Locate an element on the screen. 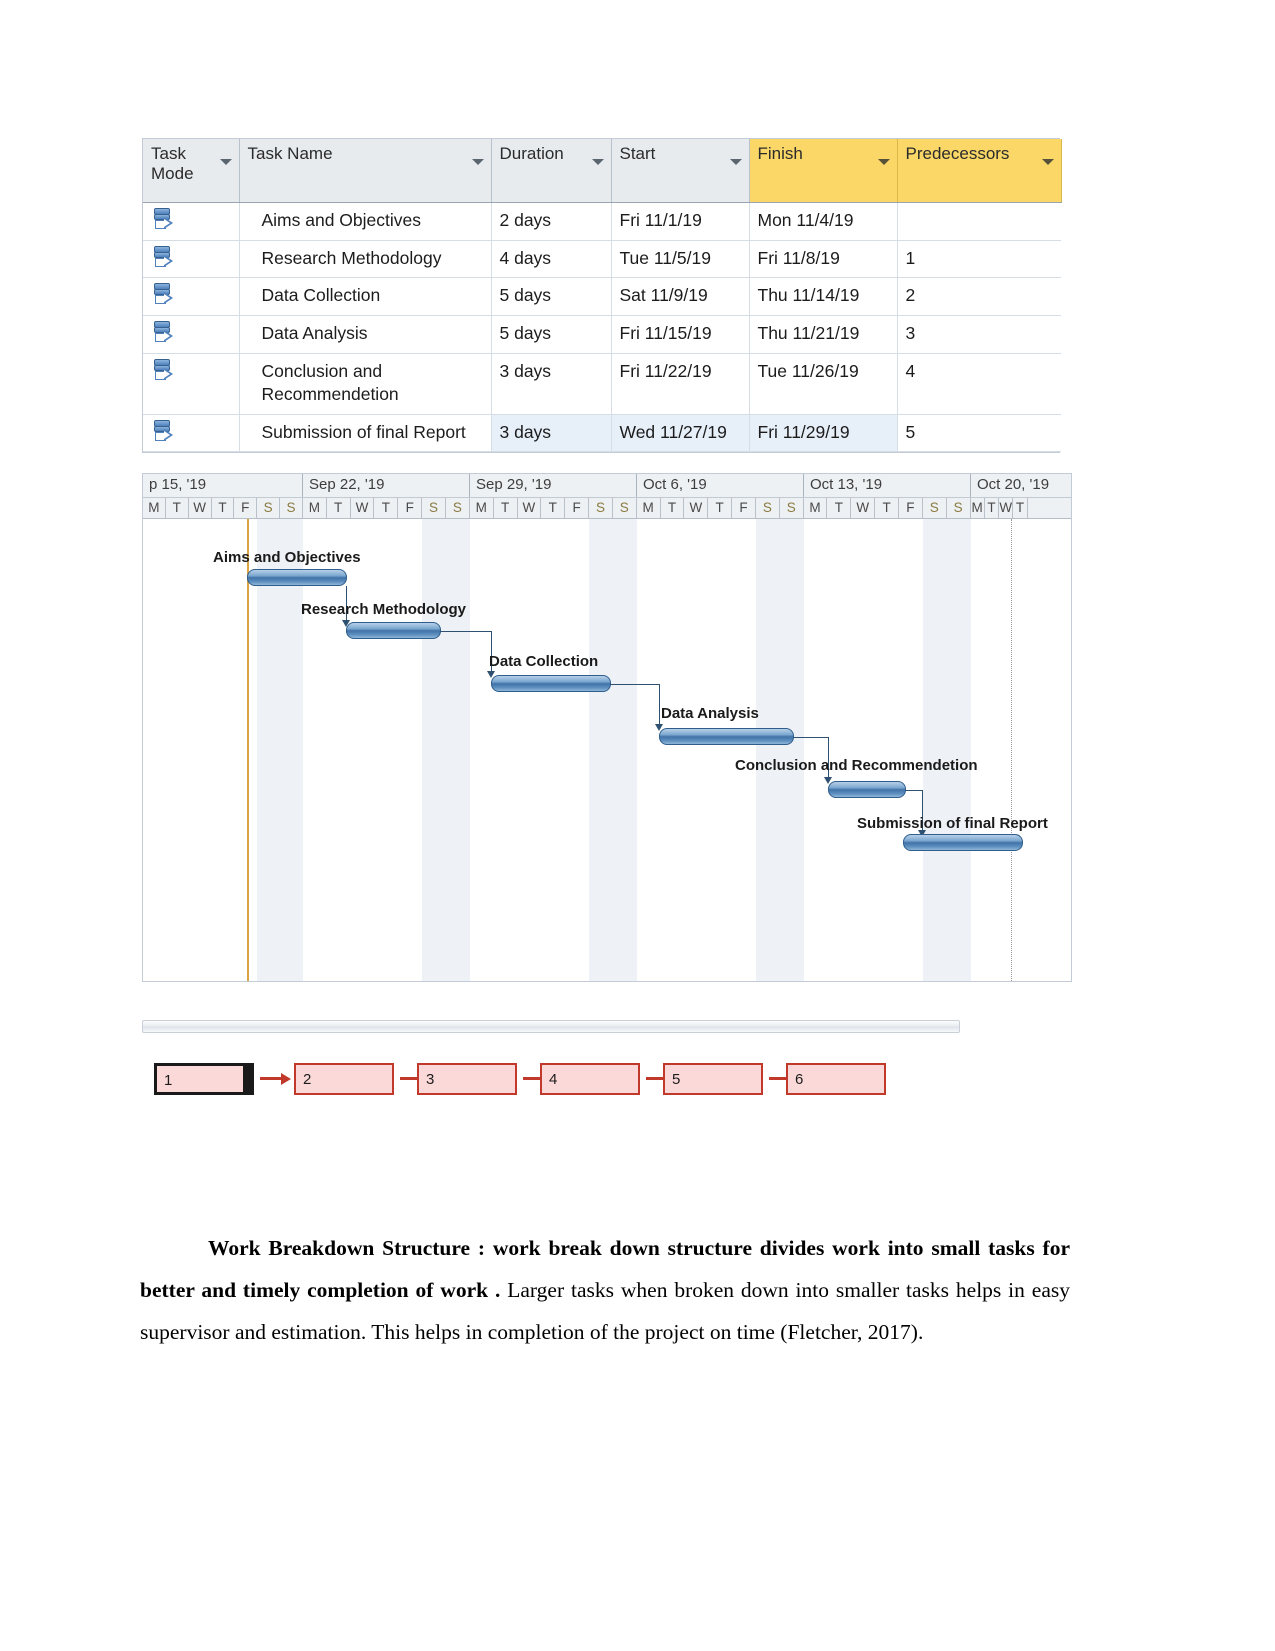 This screenshot has width=1275, height=1651. timeline-week: Sep 29, '19 is located at coordinates (553, 486).